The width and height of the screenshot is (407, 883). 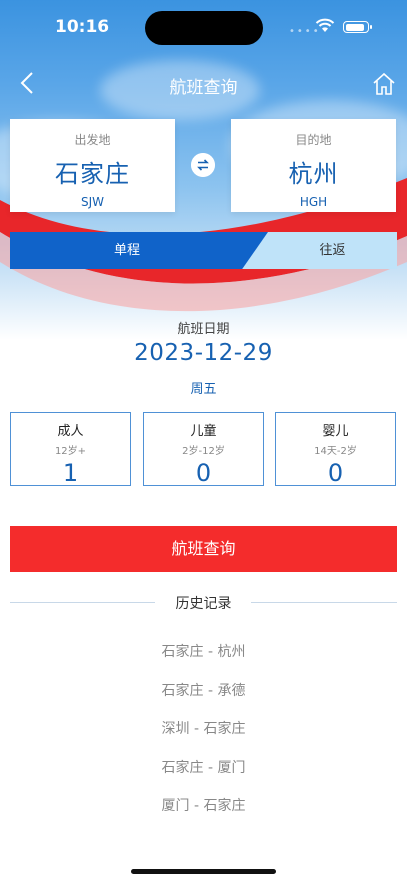 What do you see at coordinates (92, 202) in the screenshot?
I see `departure-code: SJW` at bounding box center [92, 202].